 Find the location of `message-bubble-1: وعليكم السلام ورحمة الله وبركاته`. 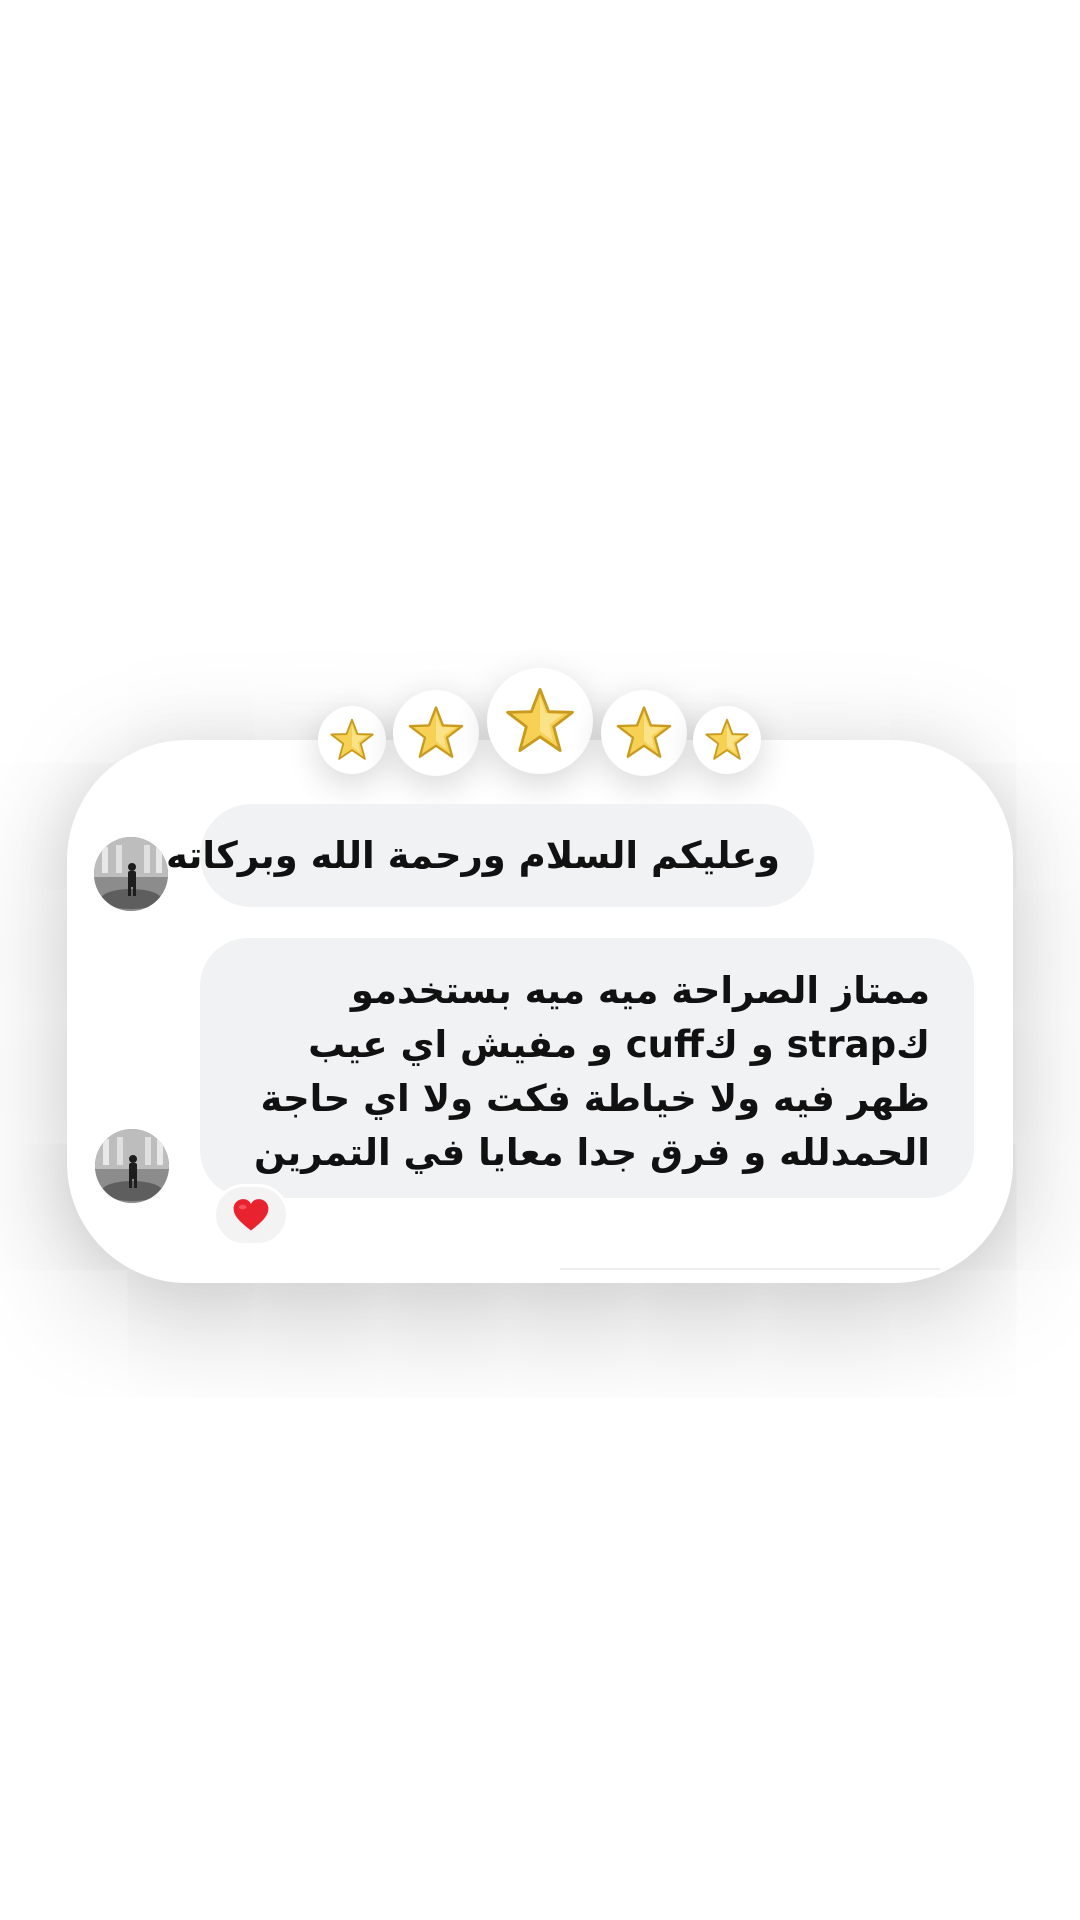

message-bubble-1: وعليكم السلام ورحمة الله وبركاته is located at coordinates (490, 855).